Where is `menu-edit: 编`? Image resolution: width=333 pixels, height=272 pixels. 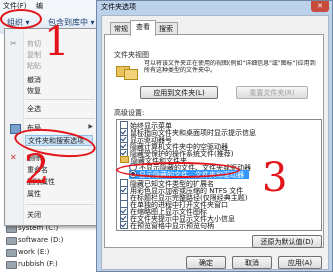
menu-edit: 编 is located at coordinates (39, 6).